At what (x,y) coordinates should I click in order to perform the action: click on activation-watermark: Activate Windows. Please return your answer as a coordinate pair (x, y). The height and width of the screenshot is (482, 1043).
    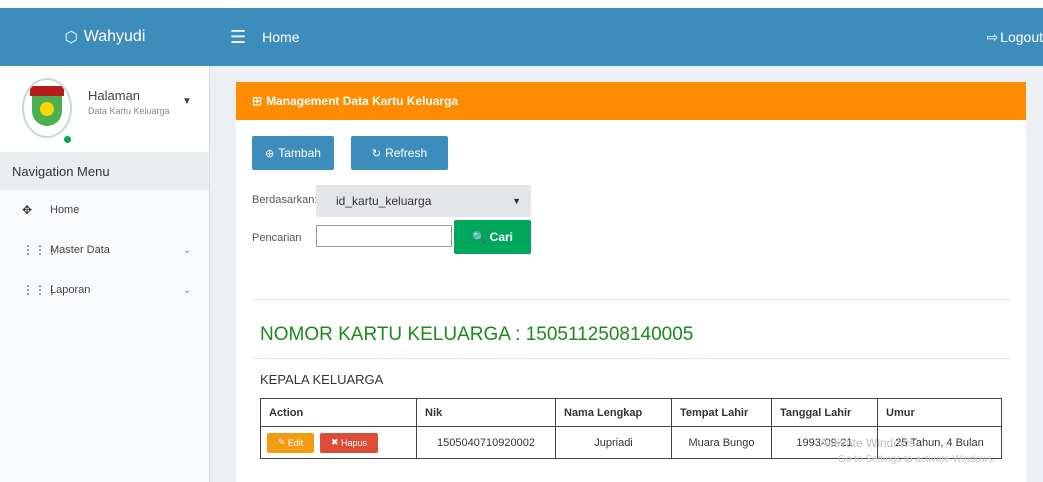
    Looking at the image, I should click on (867, 443).